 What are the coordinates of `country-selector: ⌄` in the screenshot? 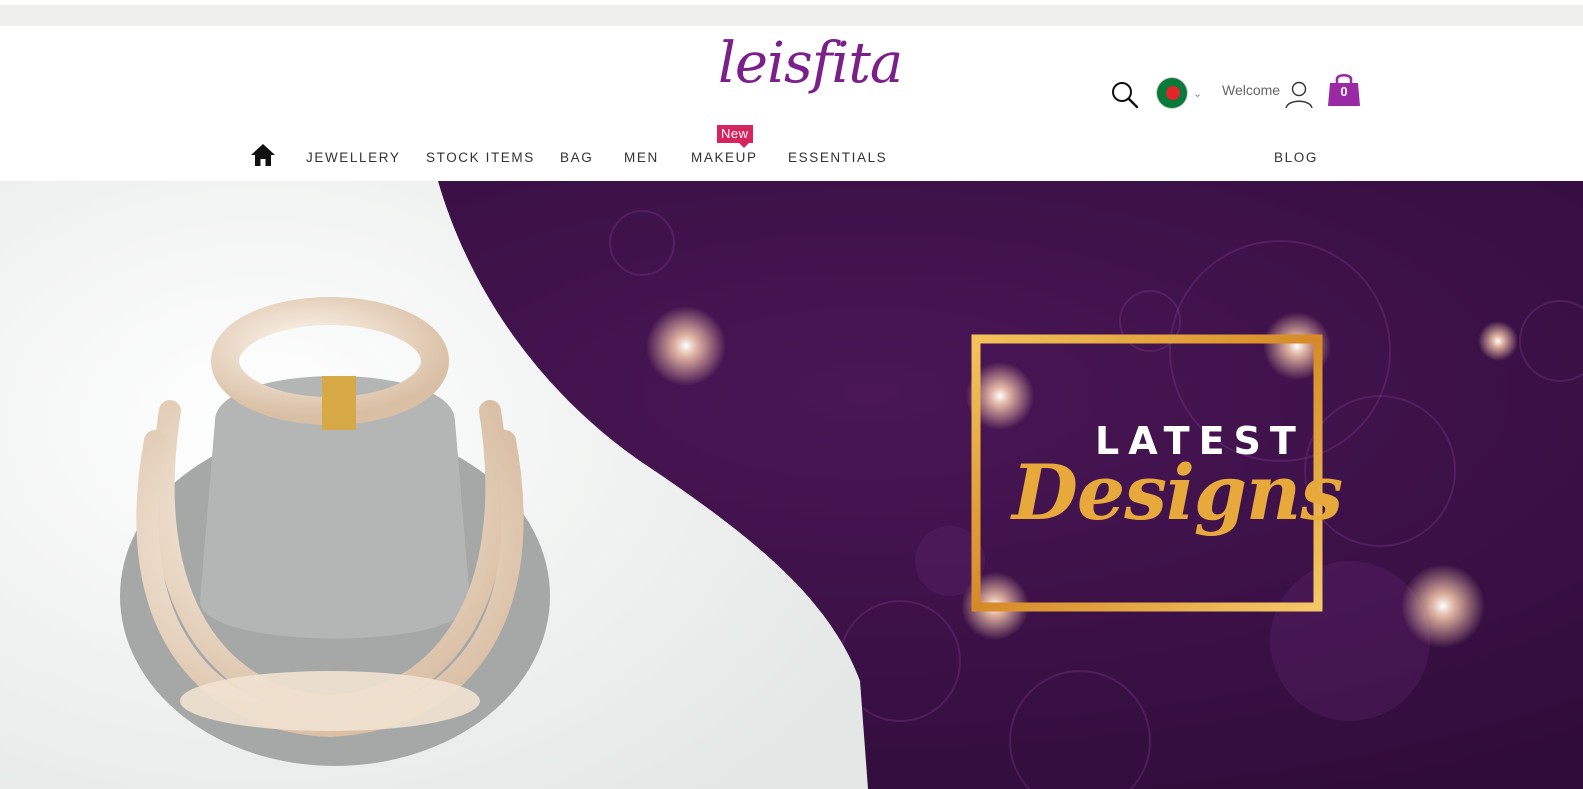 It's located at (1179, 93).